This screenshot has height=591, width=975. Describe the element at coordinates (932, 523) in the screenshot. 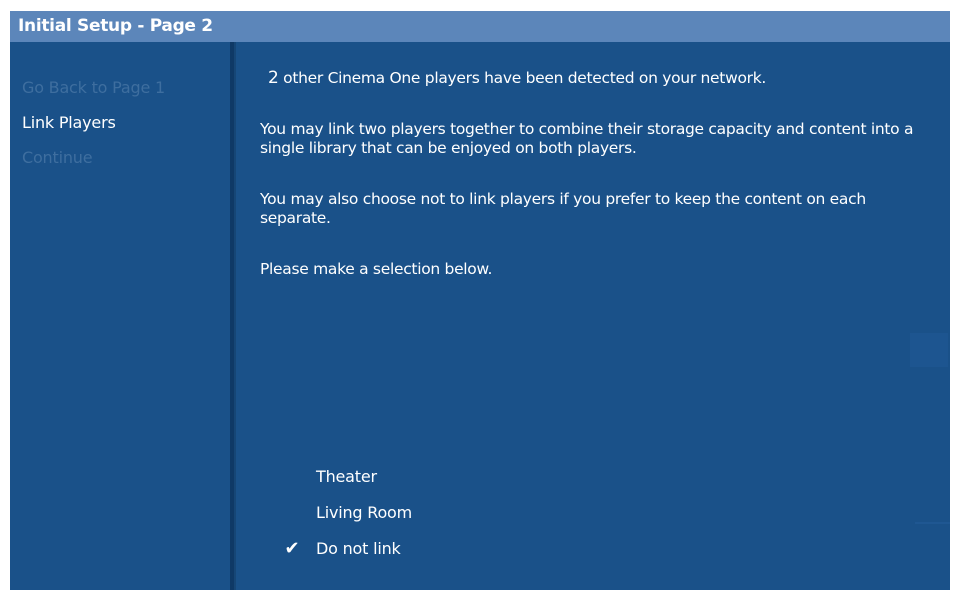

I see `faint-divider-line` at that location.